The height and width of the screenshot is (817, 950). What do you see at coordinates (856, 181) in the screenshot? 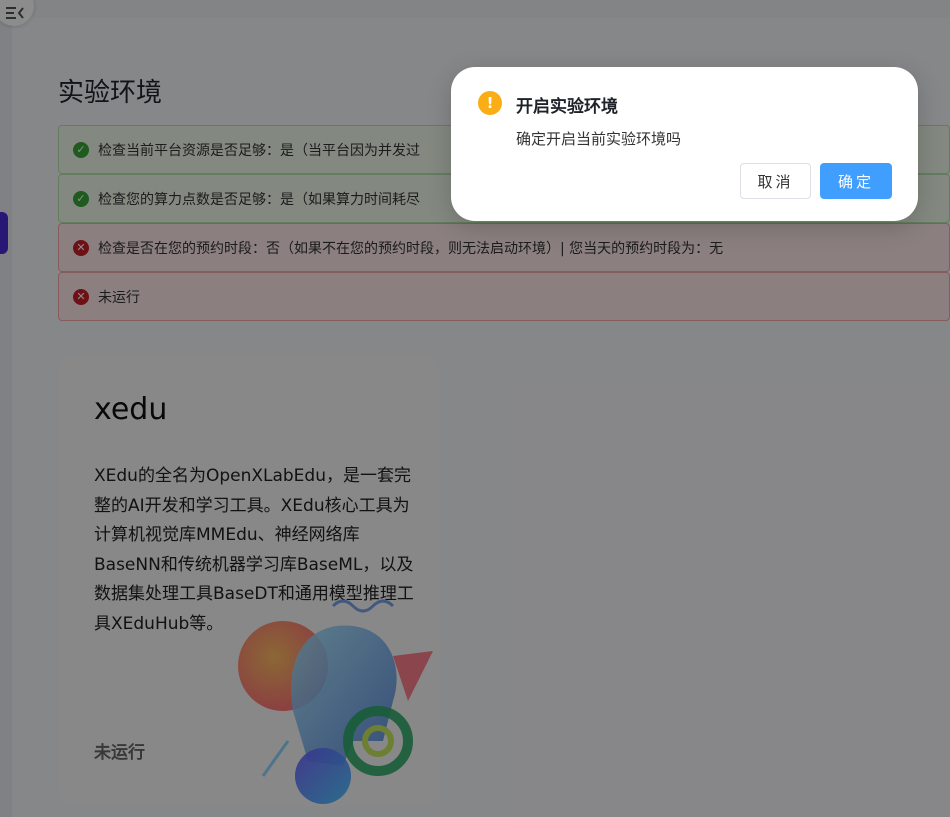
I see `confirm-button: 确定` at bounding box center [856, 181].